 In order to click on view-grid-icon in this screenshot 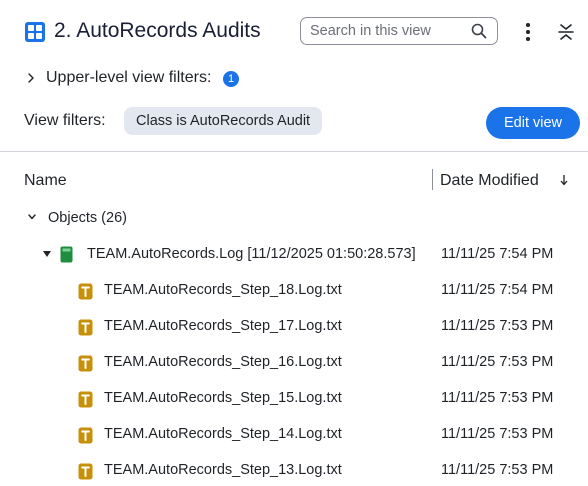, I will do `click(35, 32)`.